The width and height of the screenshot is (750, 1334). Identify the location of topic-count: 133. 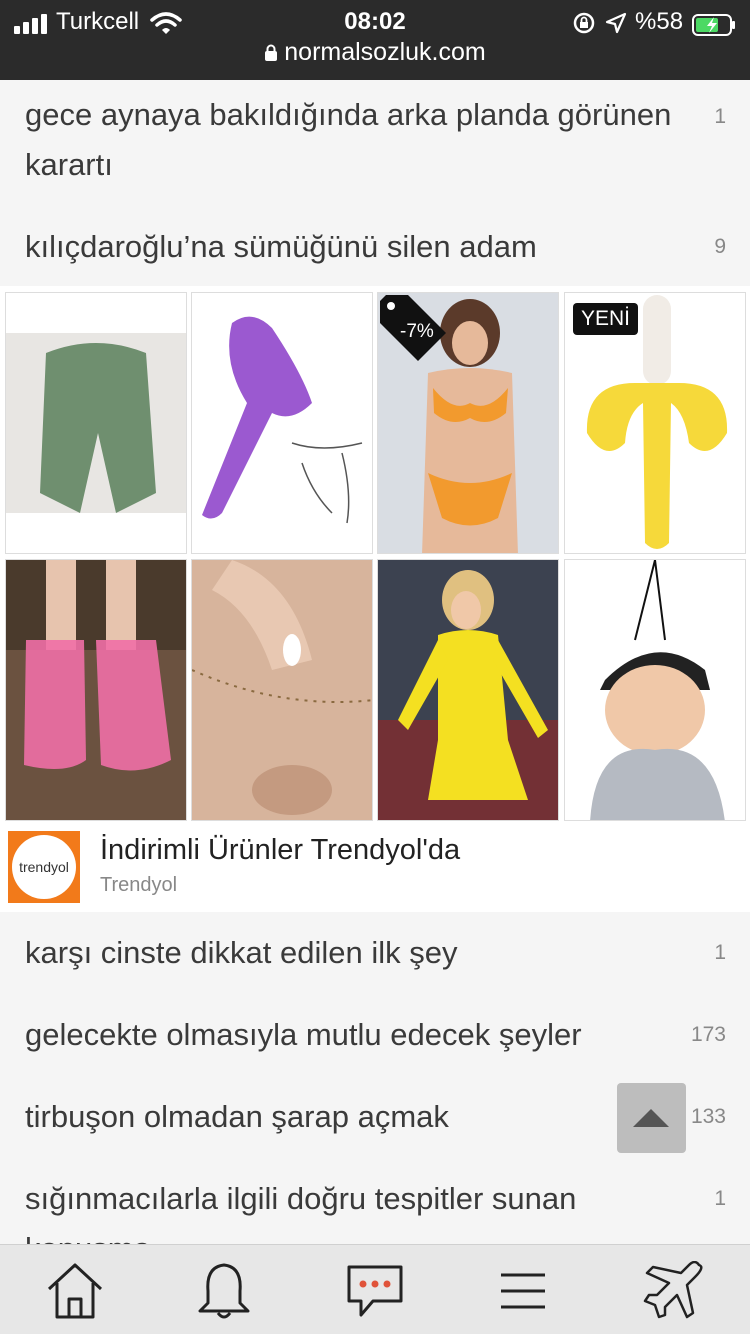
(708, 1116).